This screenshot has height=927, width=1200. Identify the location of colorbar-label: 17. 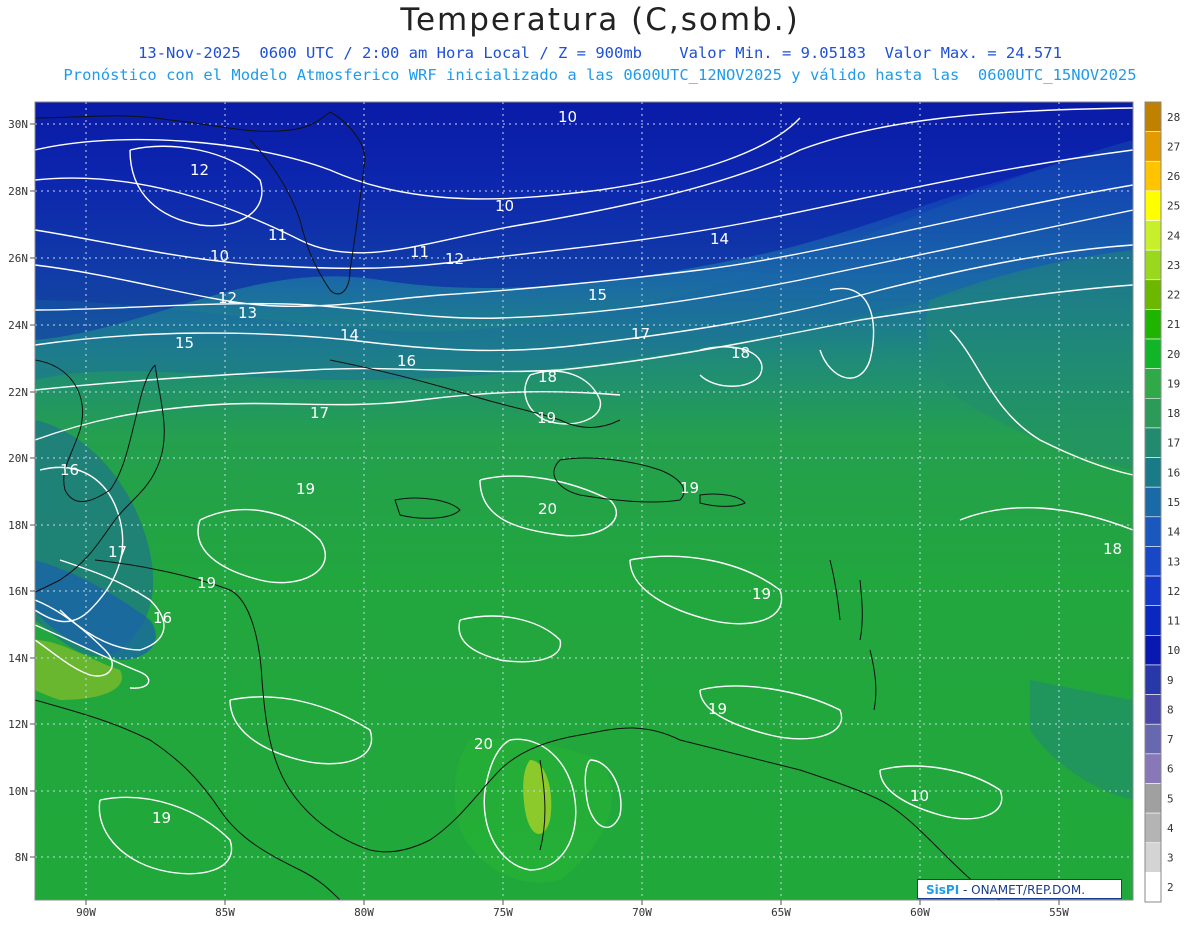
(1173, 443).